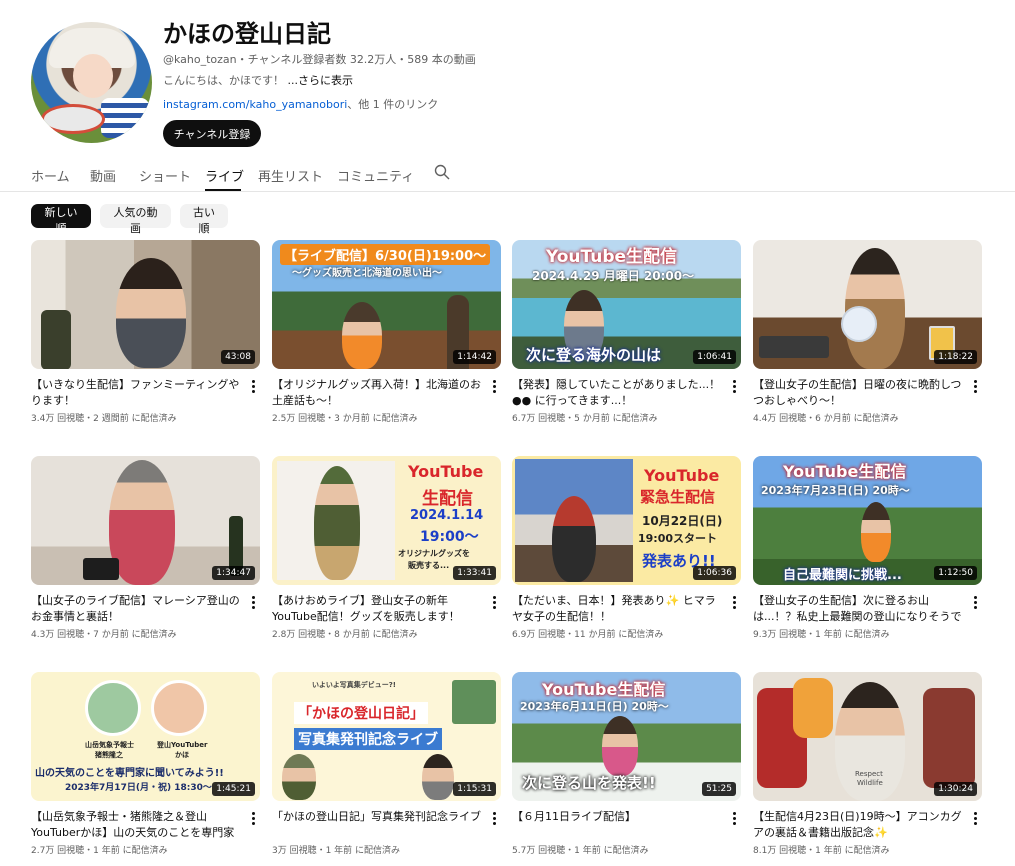 The height and width of the screenshot is (866, 1015). What do you see at coordinates (145, 304) in the screenshot?
I see `video-thumbnail: 43:08` at bounding box center [145, 304].